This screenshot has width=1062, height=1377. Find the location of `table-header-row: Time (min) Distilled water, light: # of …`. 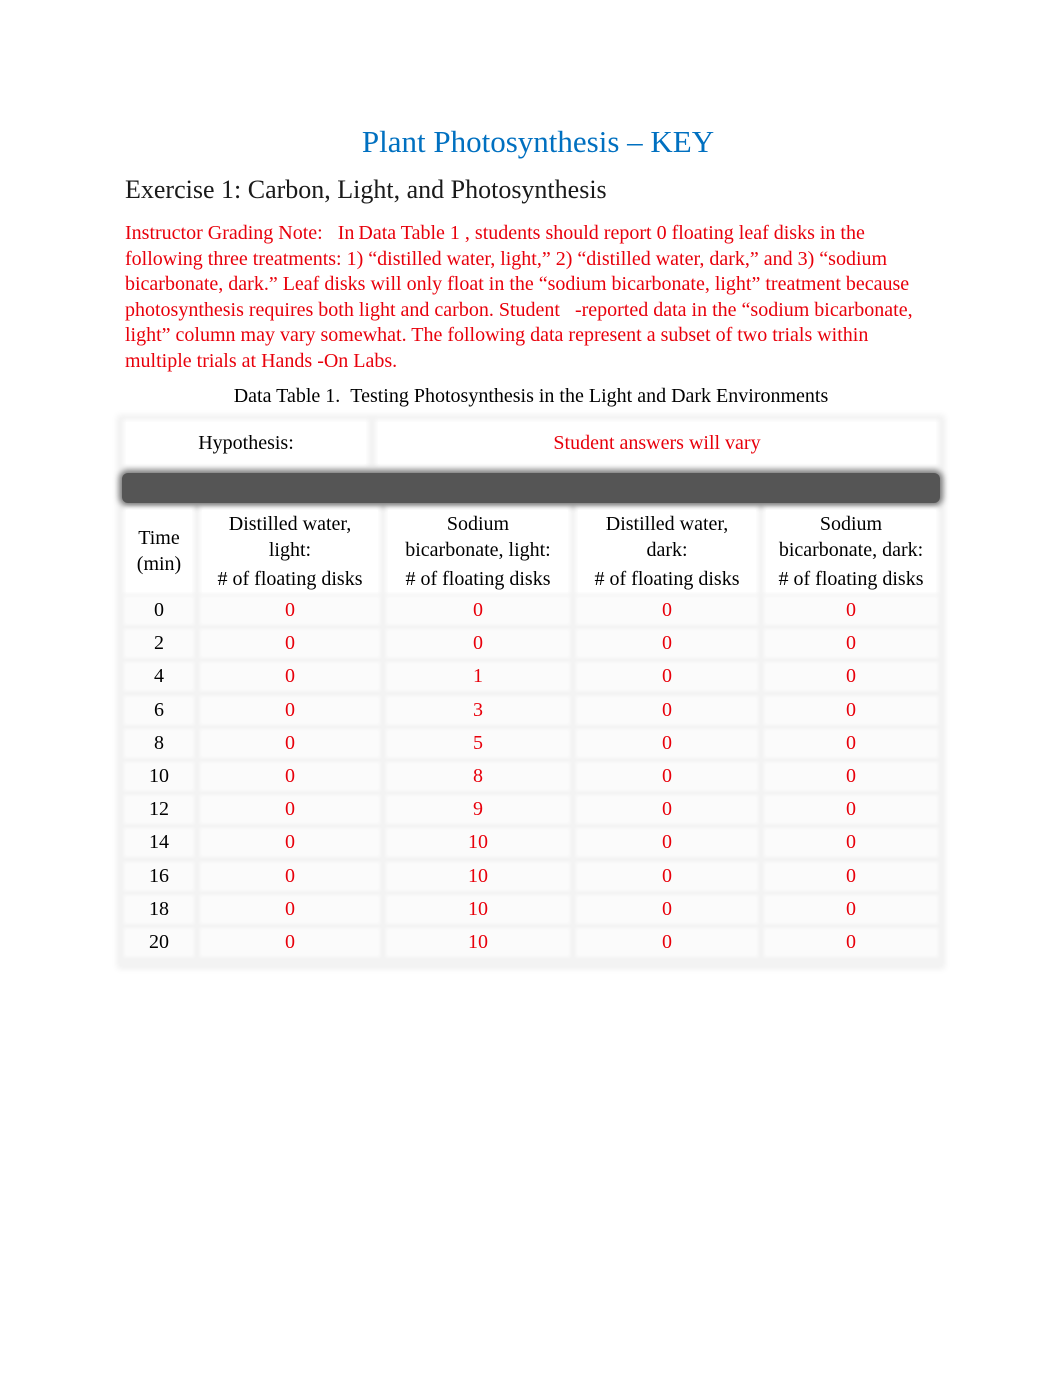

table-header-row: Time (min) Distilled water, light: # of … is located at coordinates (531, 551).